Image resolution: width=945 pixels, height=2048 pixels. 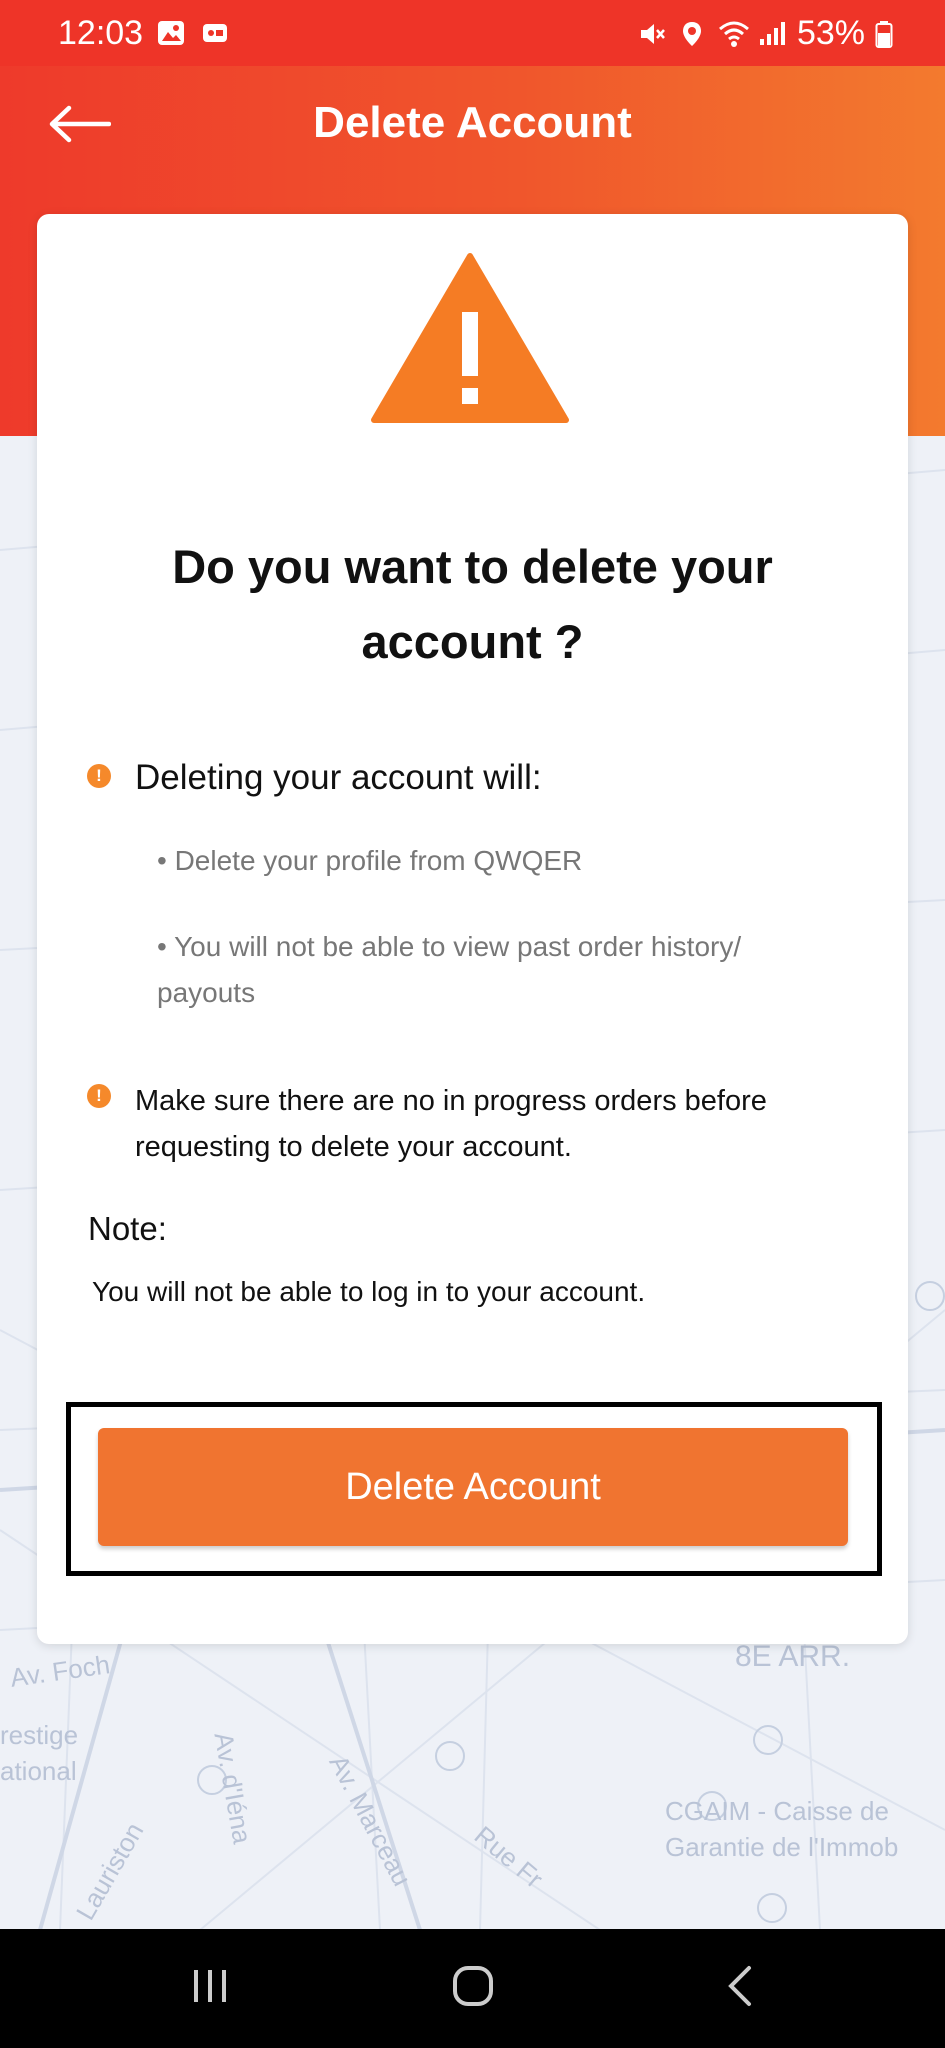 I want to click on status-bar: 12:03 53%, so click(x=472, y=33).